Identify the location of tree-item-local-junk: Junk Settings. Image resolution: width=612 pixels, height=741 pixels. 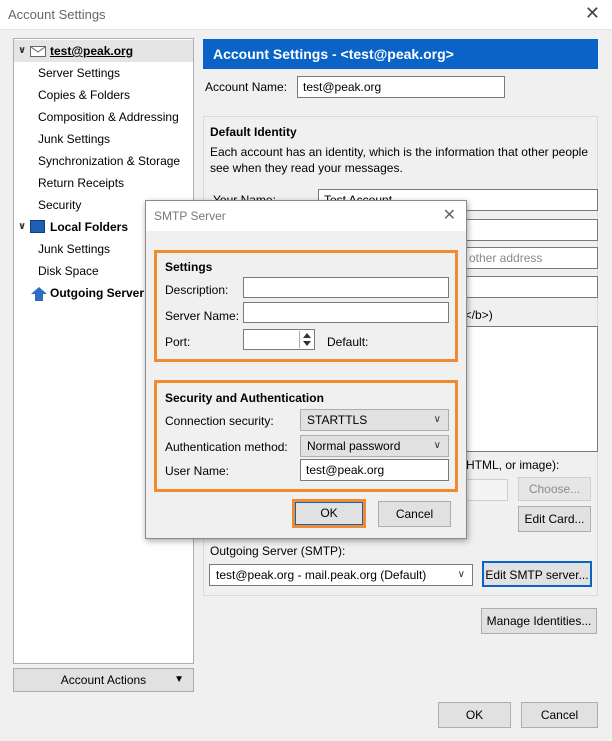
(74, 249).